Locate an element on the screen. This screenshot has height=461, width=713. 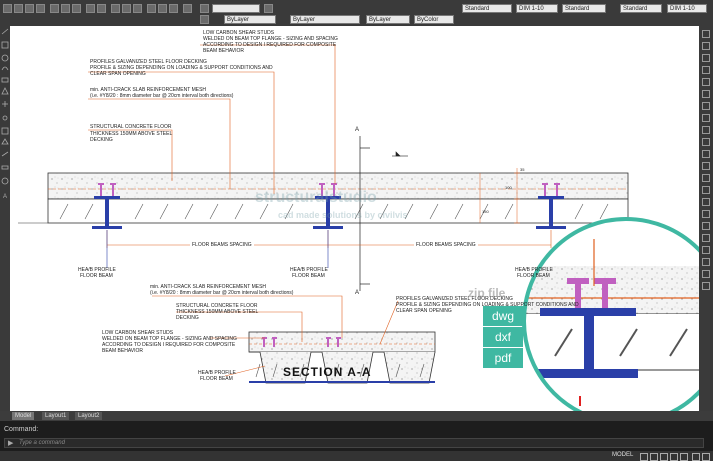
command-input: Type a command ▶ is located at coordinates (354, 443).